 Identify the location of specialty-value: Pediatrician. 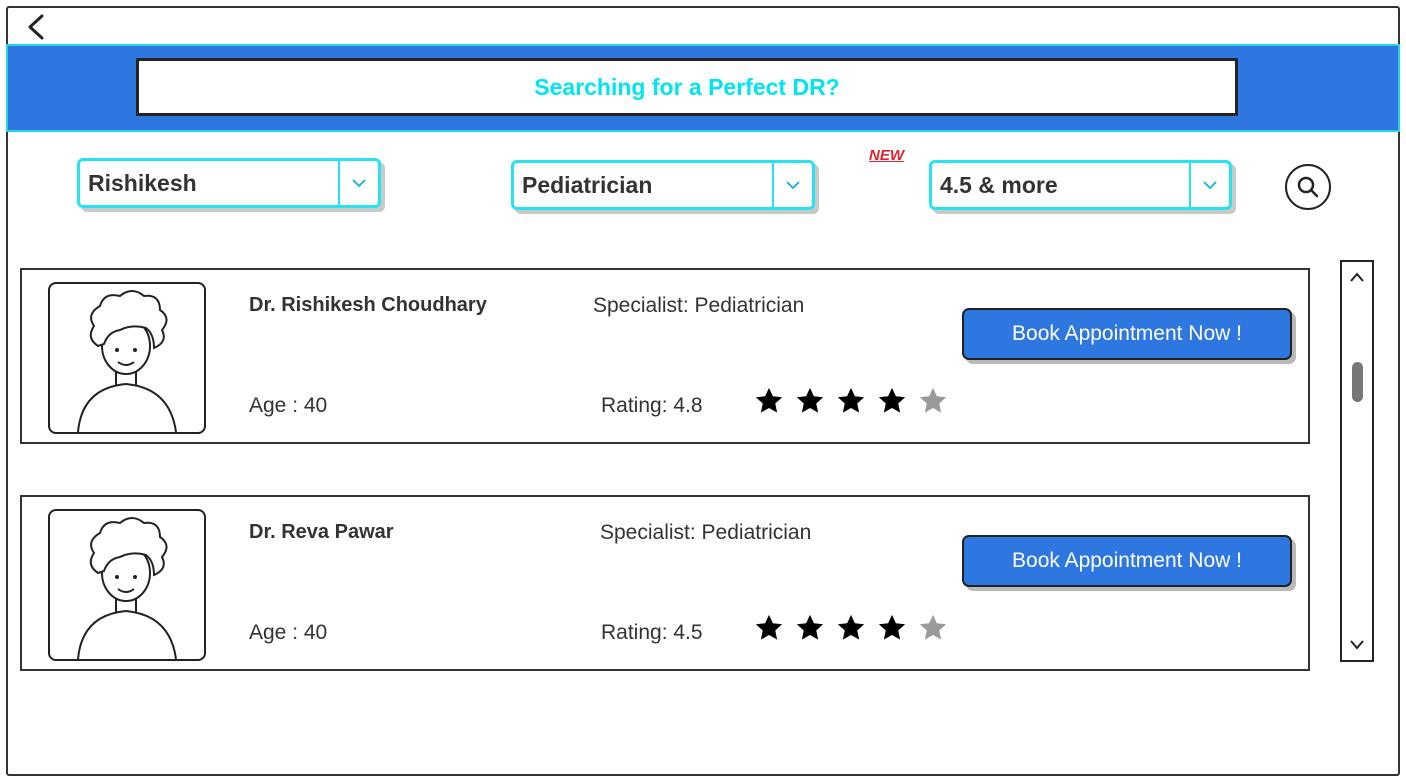
(587, 184).